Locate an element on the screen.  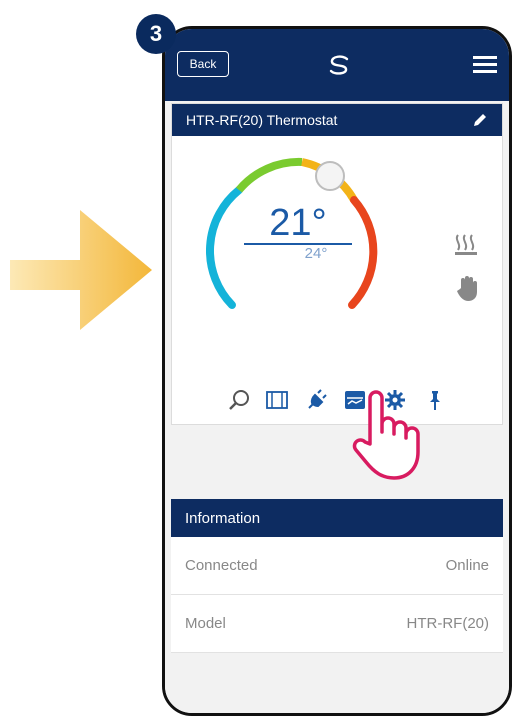
information-header: Information is located at coordinates (337, 518).